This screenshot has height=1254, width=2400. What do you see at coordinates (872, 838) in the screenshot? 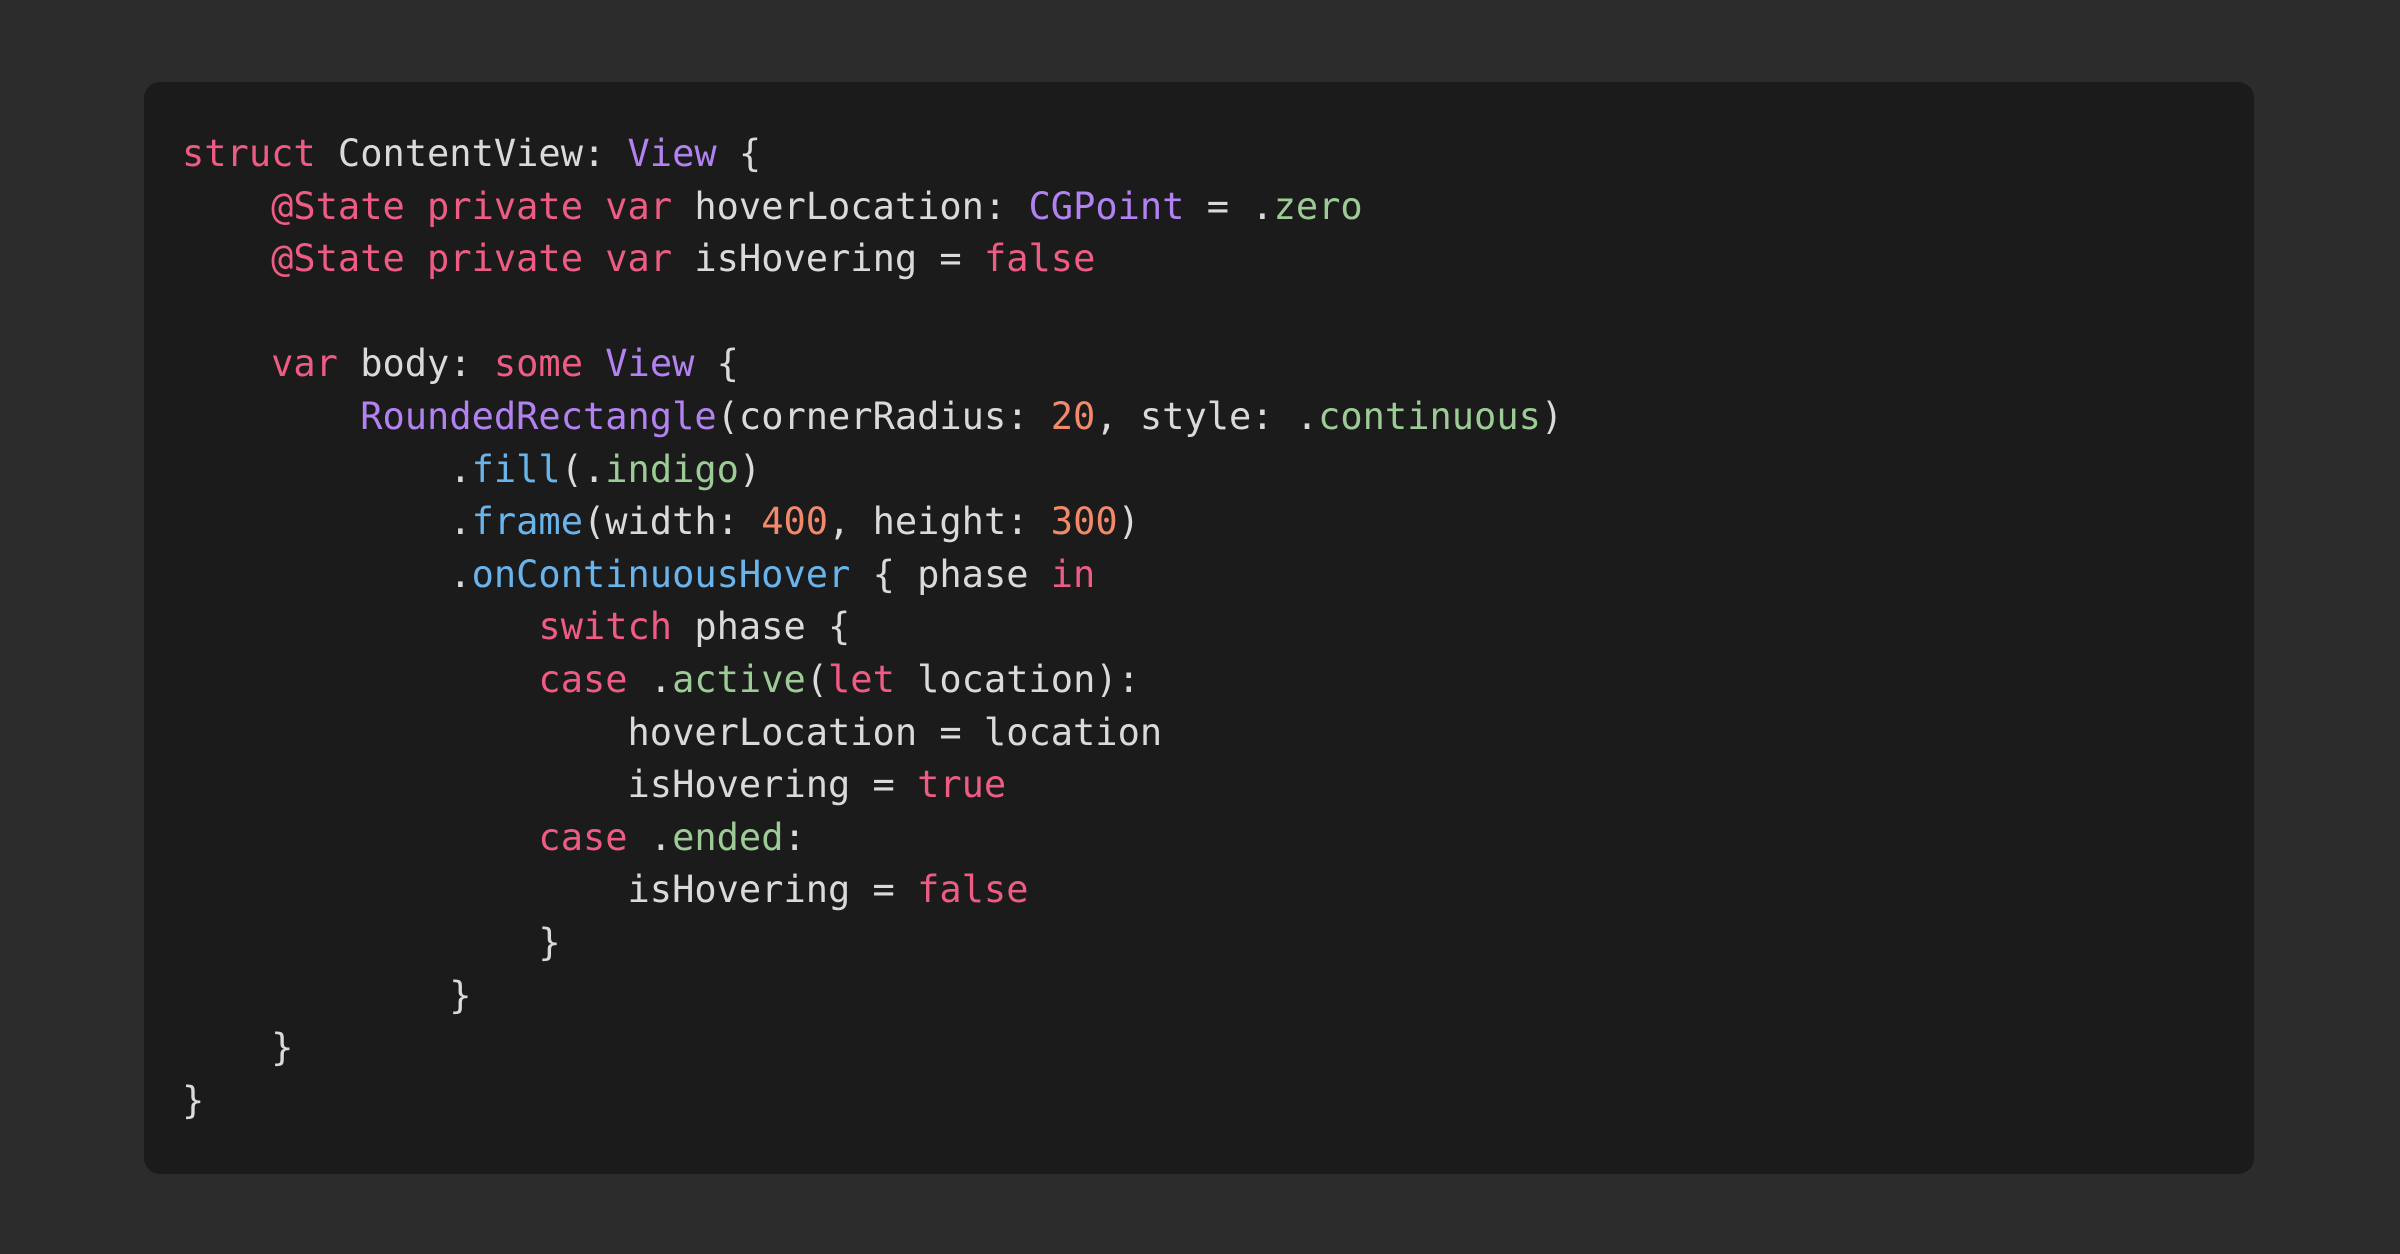
I see `code-line: case .ended:` at bounding box center [872, 838].